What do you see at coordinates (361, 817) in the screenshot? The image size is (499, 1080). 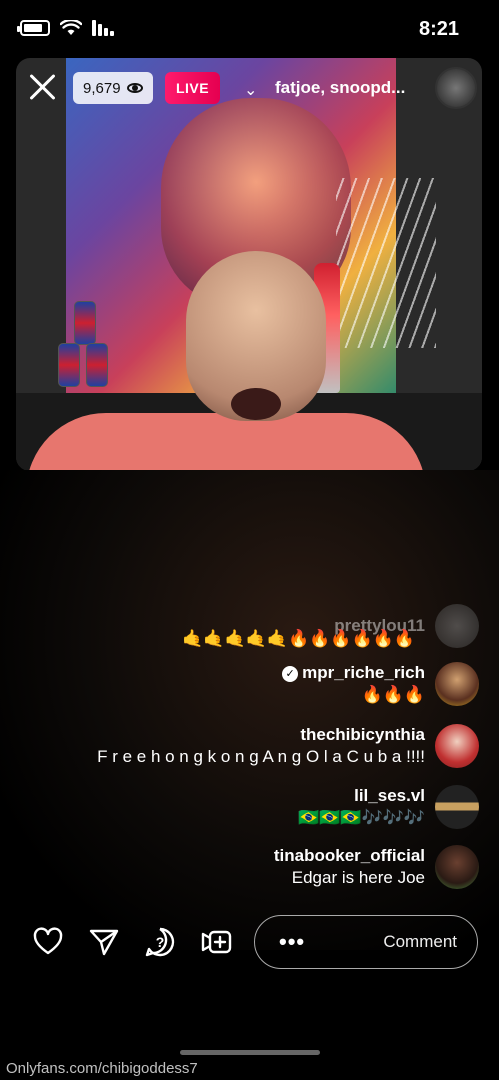 I see `comment-message: 🇧🇷🇧🇷🇧🇷🎶🎶🎶` at bounding box center [361, 817].